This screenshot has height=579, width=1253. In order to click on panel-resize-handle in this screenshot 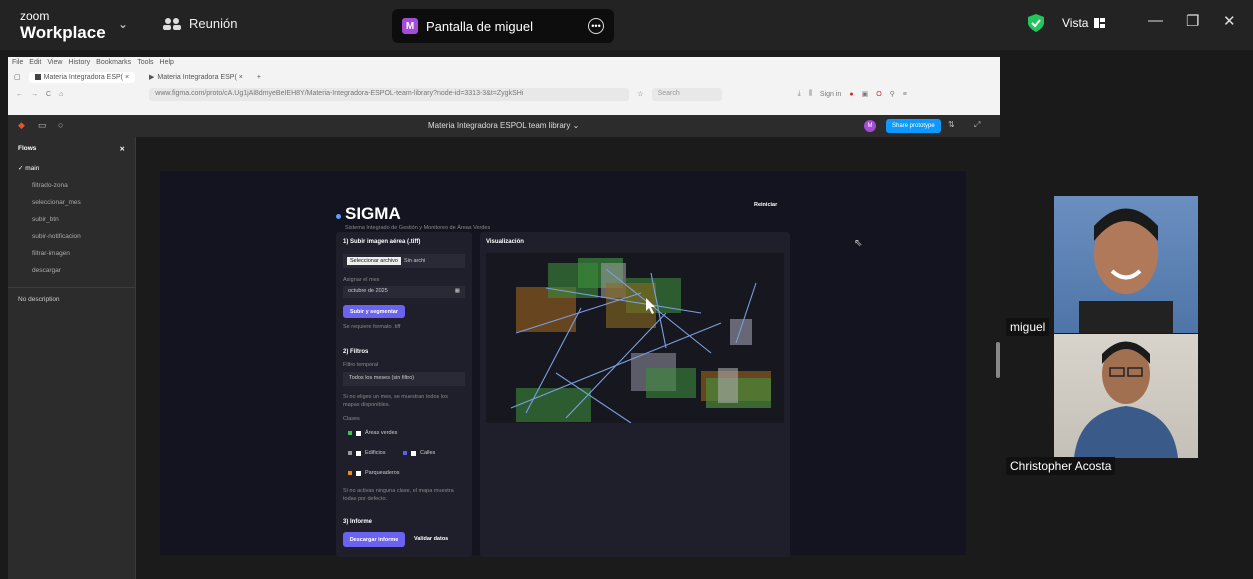, I will do `click(998, 360)`.